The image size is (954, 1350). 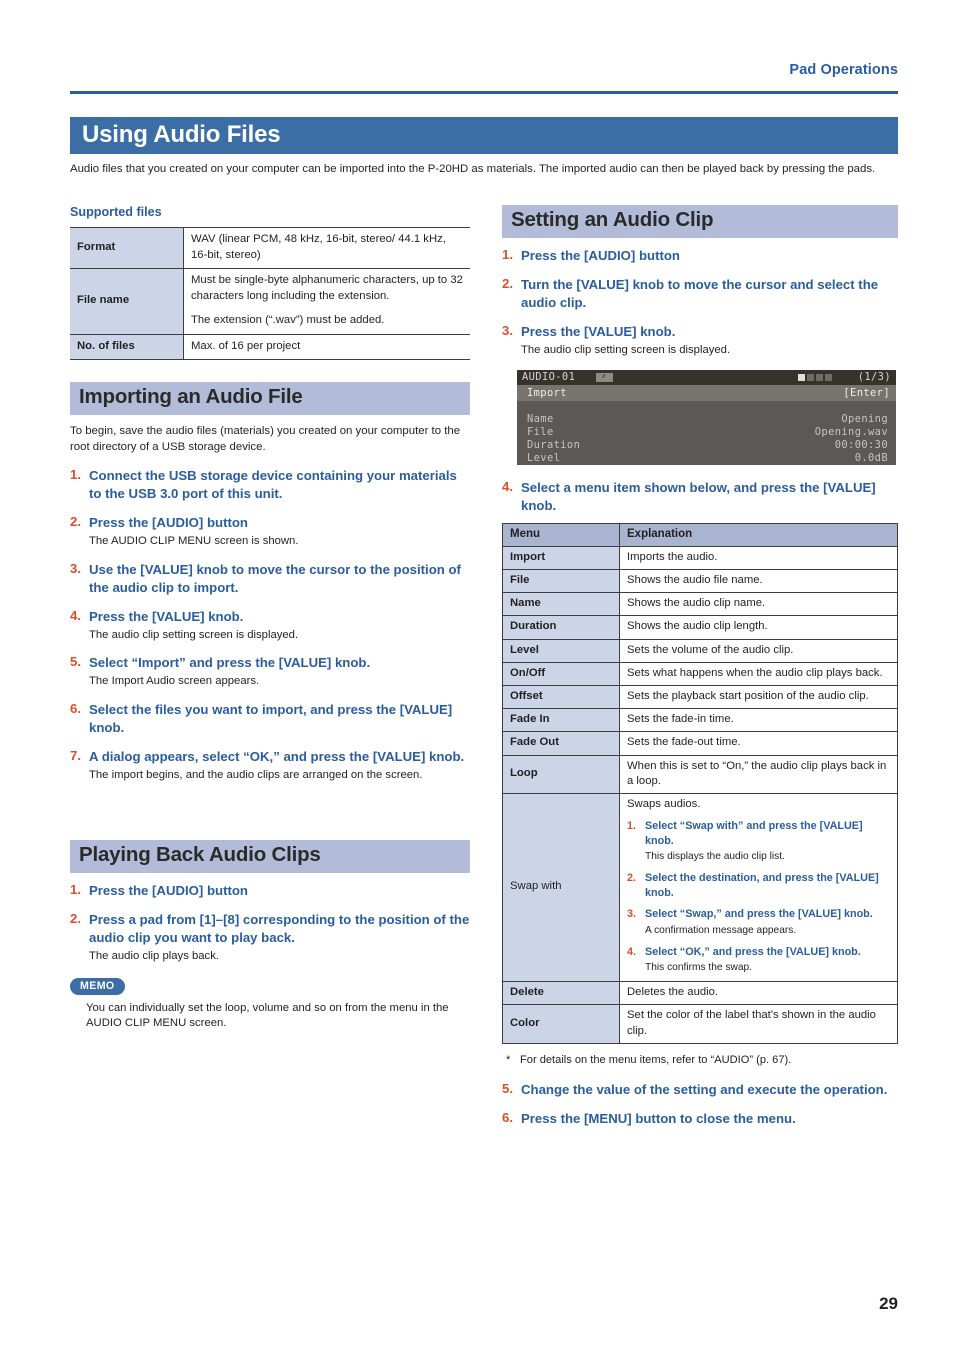 What do you see at coordinates (181, 134) in the screenshot?
I see `chapter-title: Using Audio Files` at bounding box center [181, 134].